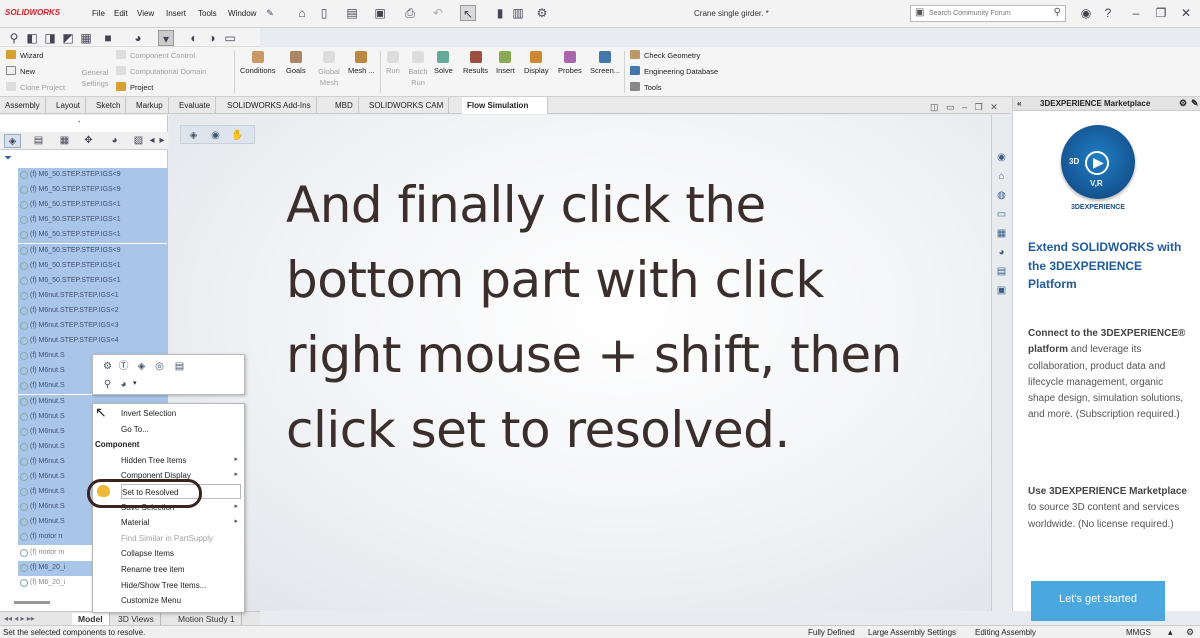  What do you see at coordinates (505, 63) in the screenshot?
I see `insert-button: Insert` at bounding box center [505, 63].